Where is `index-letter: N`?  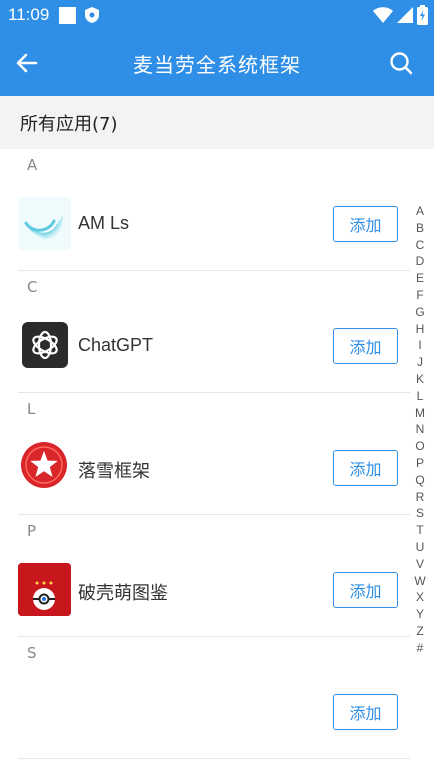 index-letter: N is located at coordinates (420, 429).